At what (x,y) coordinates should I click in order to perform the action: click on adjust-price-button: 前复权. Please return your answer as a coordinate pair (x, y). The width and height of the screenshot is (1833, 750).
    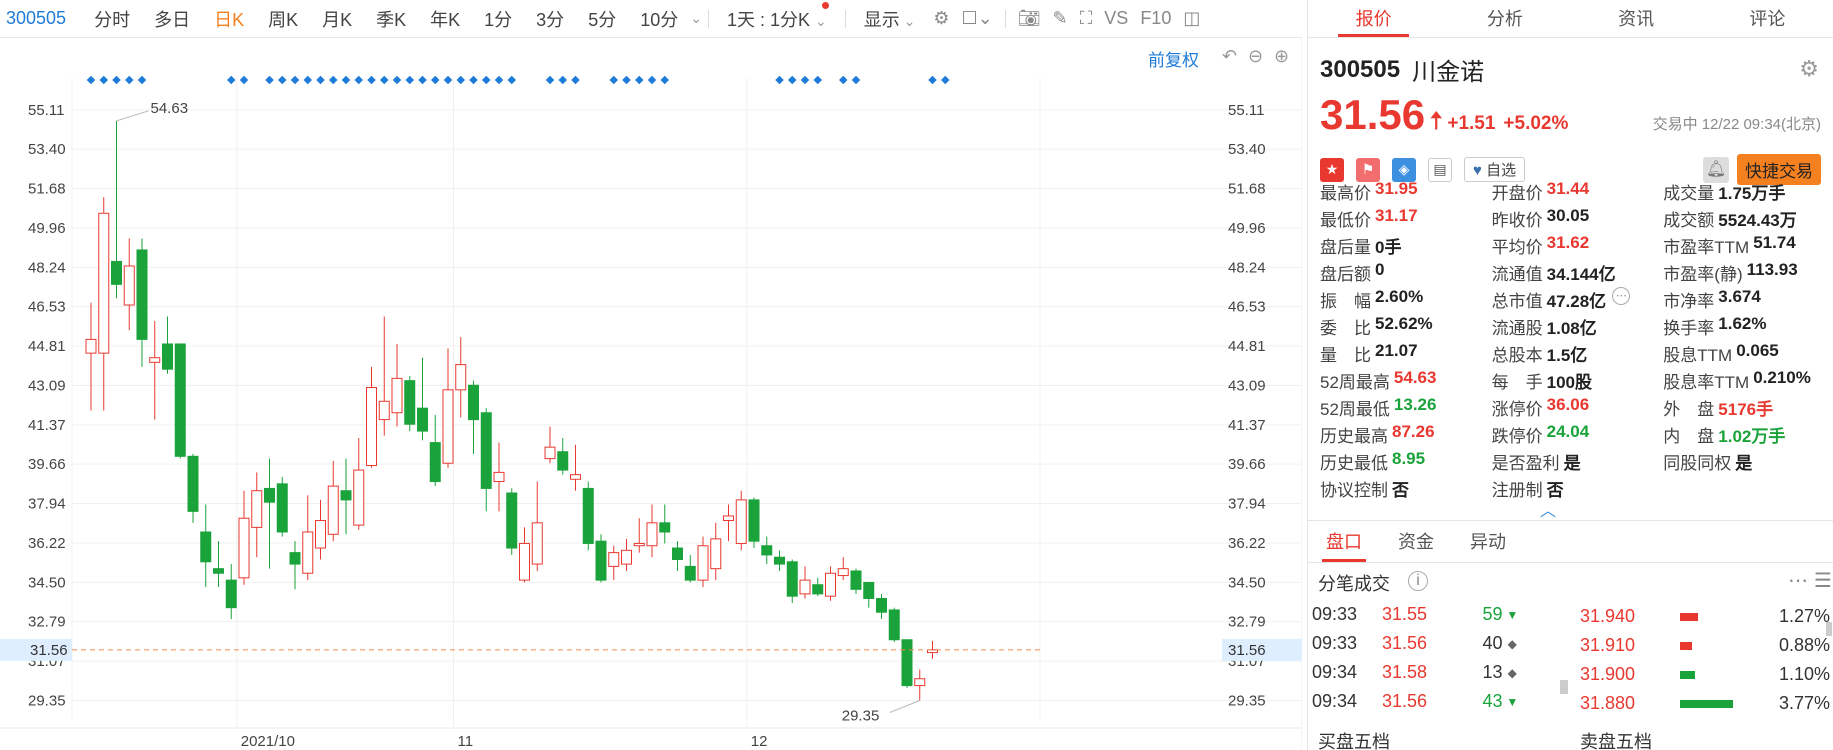
    Looking at the image, I should click on (1173, 58).